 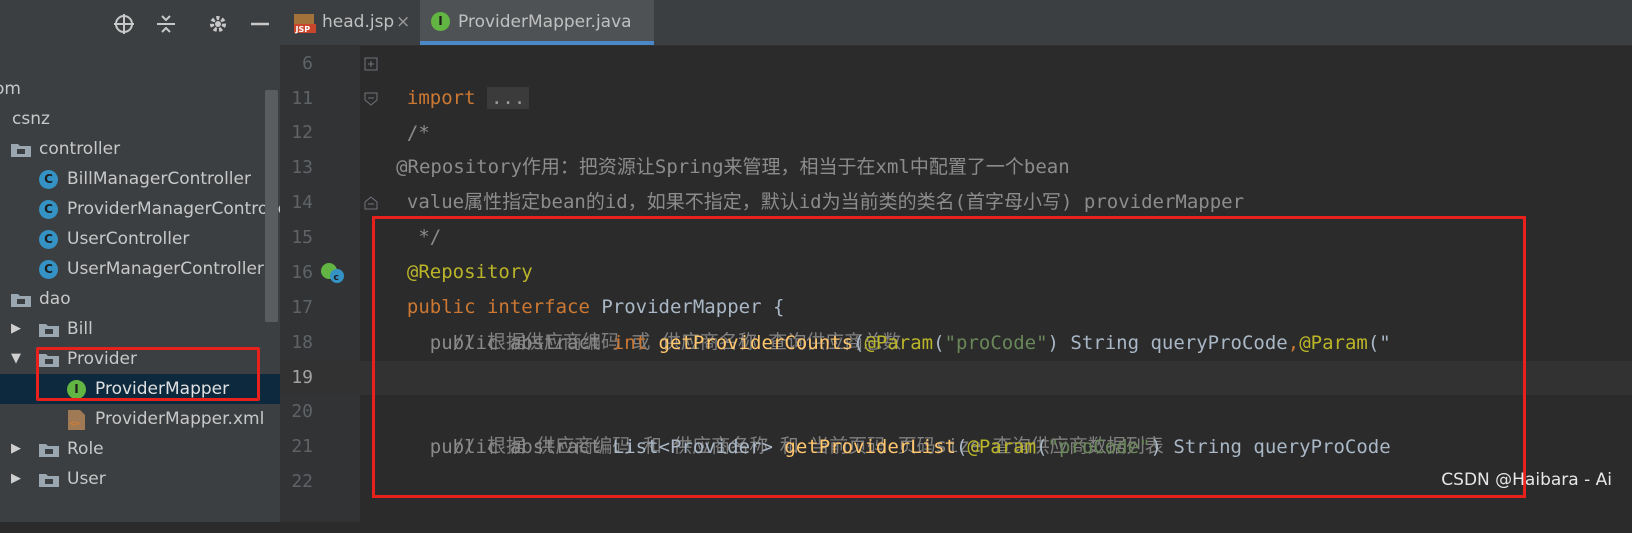 What do you see at coordinates (302, 167) in the screenshot?
I see `line-number: 13` at bounding box center [302, 167].